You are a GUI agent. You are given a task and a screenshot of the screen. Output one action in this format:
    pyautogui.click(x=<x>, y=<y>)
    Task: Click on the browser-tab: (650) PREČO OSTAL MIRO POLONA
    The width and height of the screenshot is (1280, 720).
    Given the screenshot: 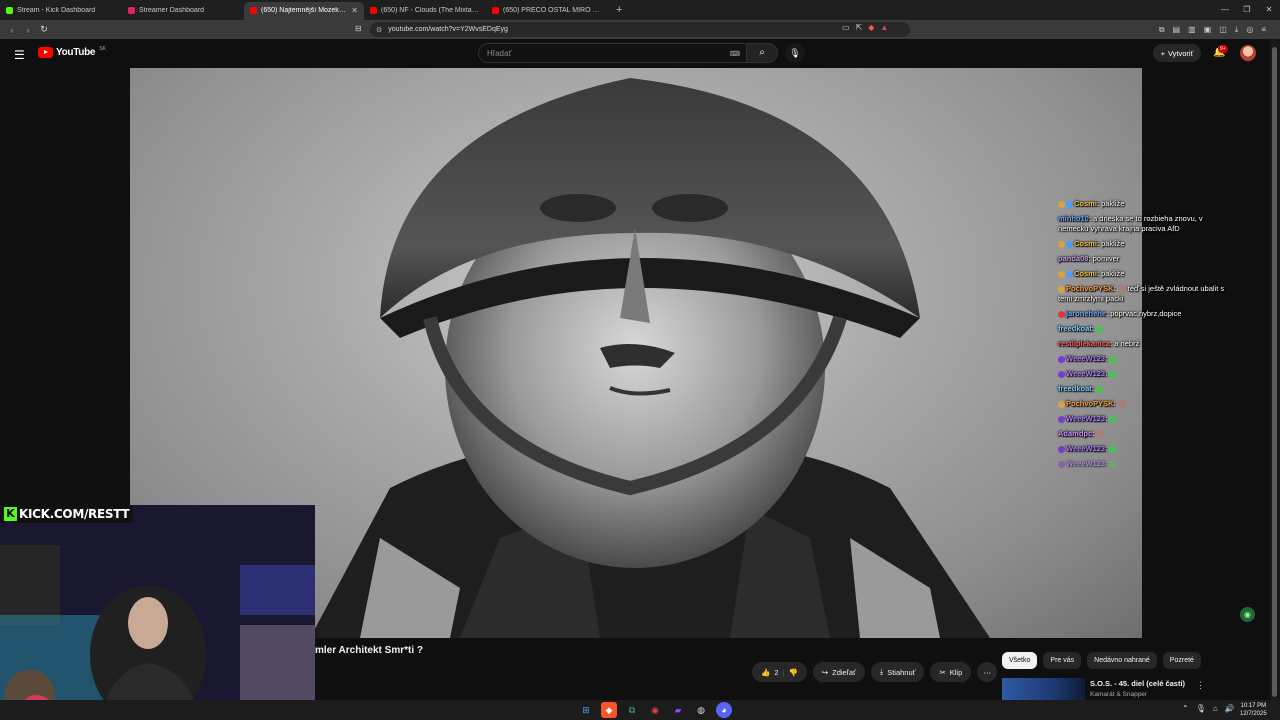 What is the action you would take?
    pyautogui.click(x=547, y=11)
    